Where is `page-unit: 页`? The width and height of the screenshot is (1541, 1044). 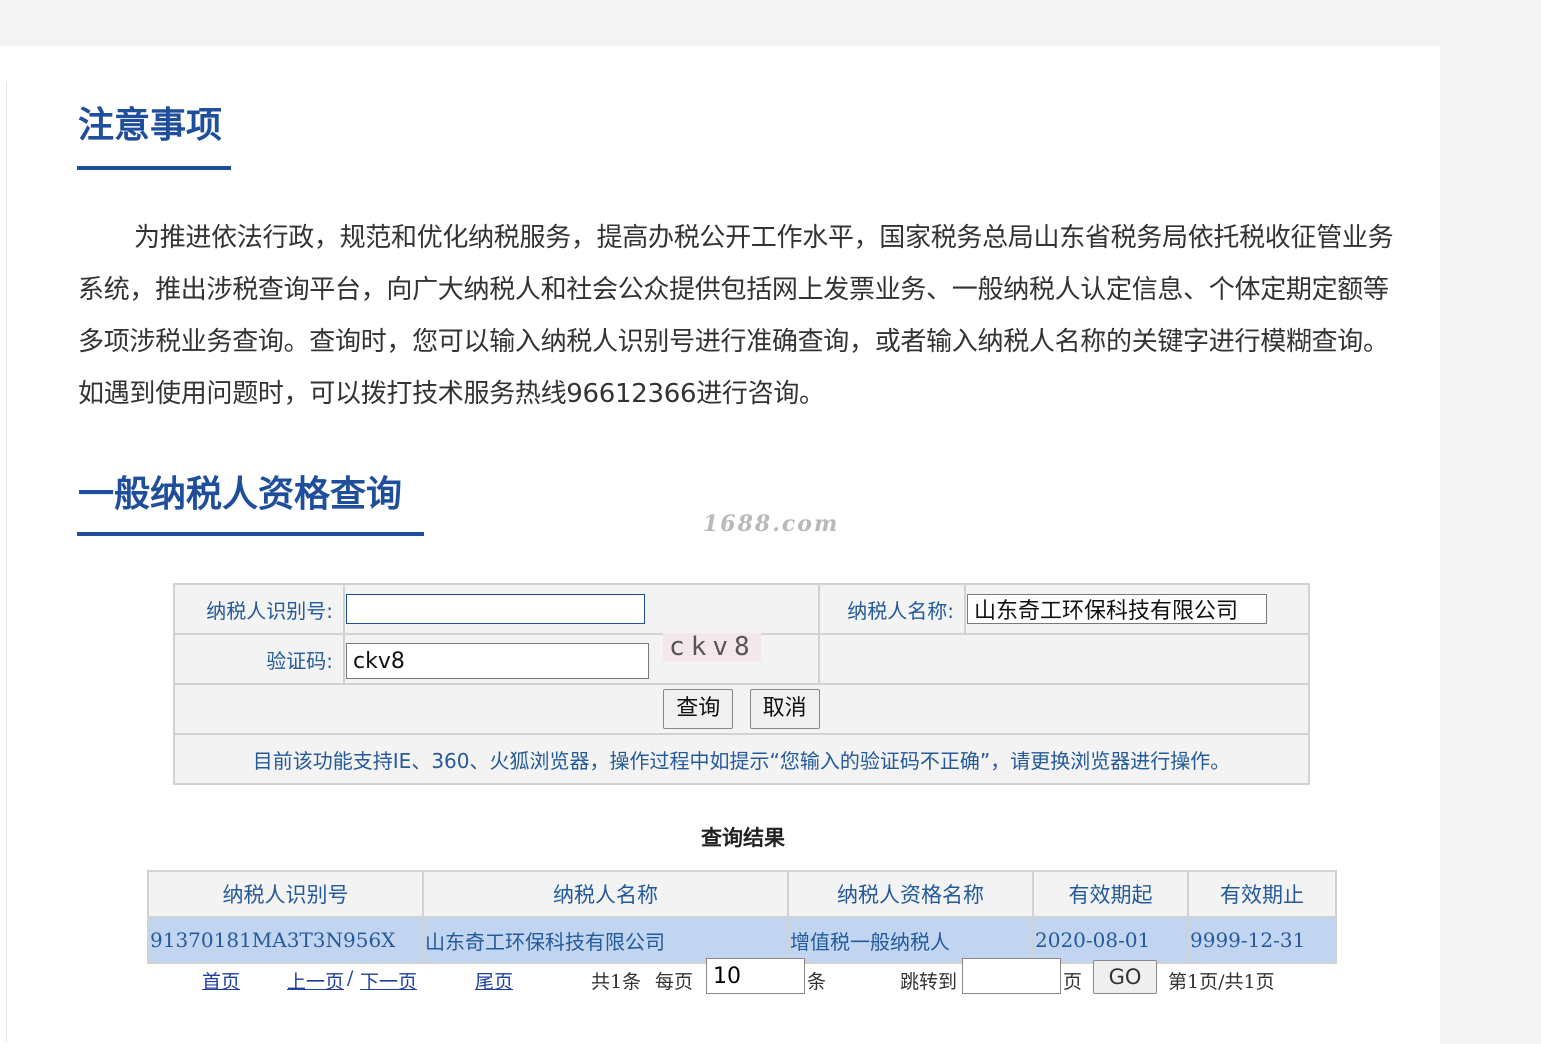
page-unit: 页 is located at coordinates (1073, 982).